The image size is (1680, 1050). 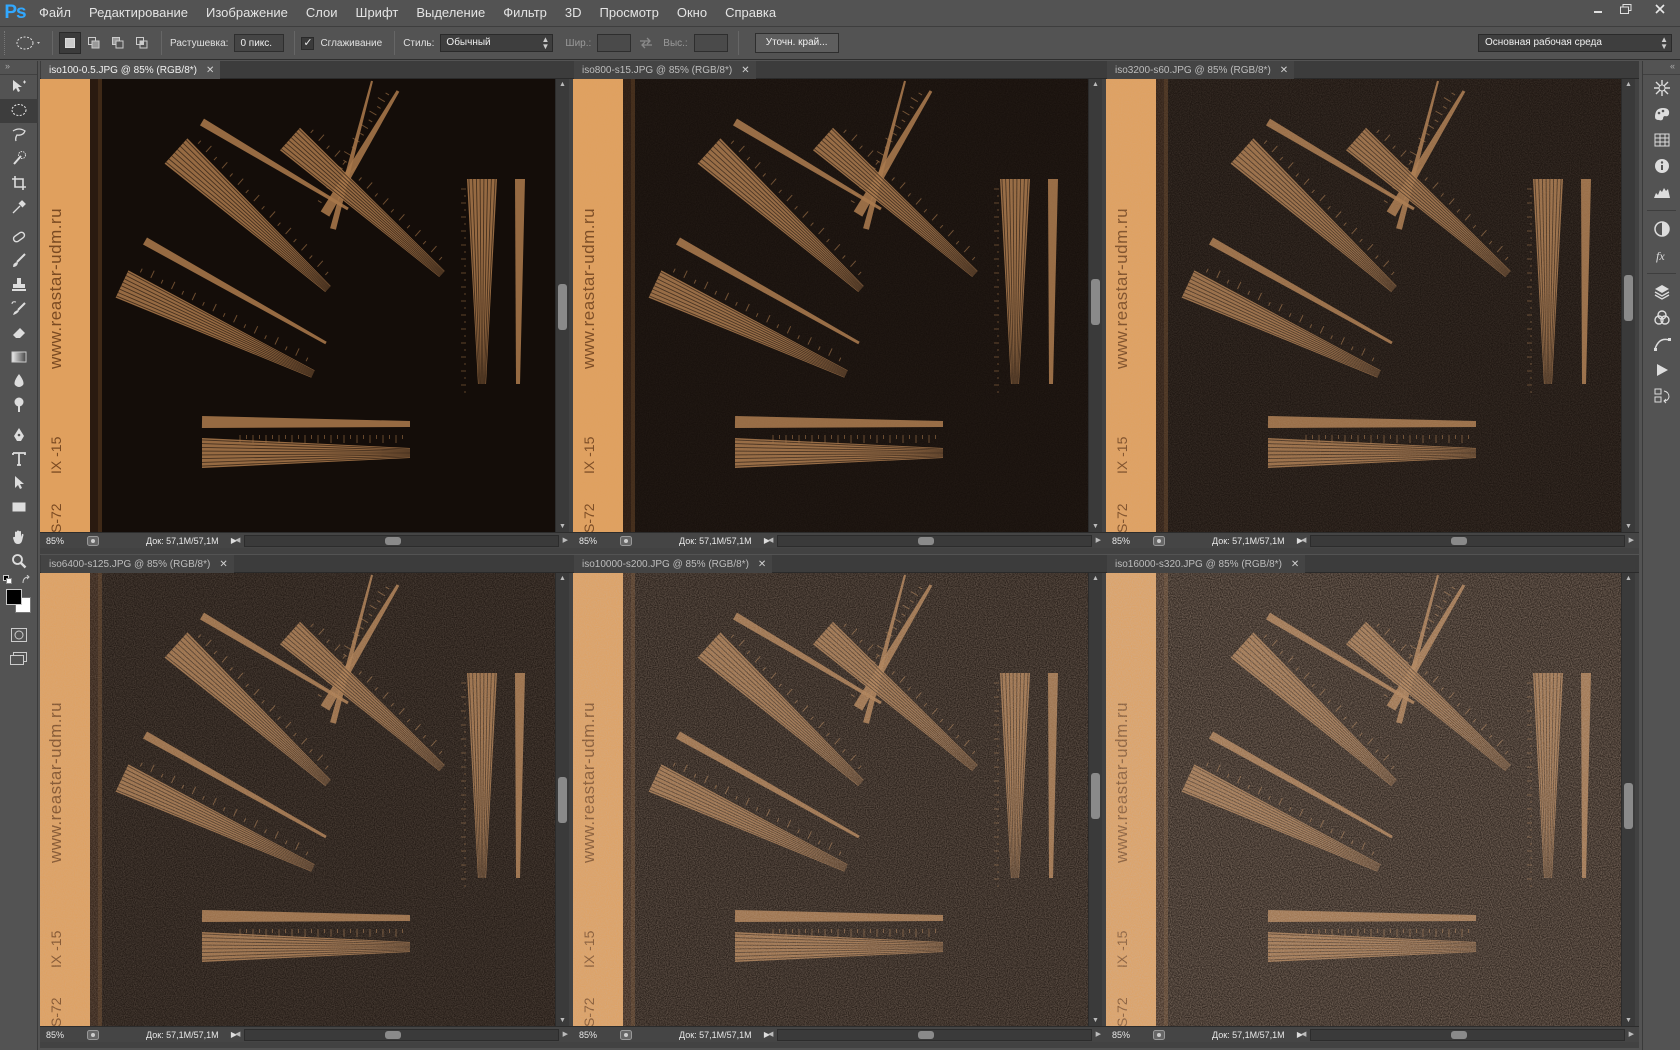 I want to click on app-logo: Ps, so click(x=15, y=13).